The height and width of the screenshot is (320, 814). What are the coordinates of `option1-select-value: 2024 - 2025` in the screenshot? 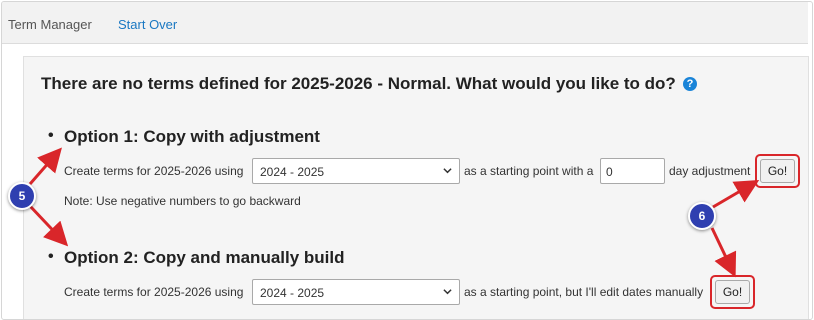 It's located at (292, 172).